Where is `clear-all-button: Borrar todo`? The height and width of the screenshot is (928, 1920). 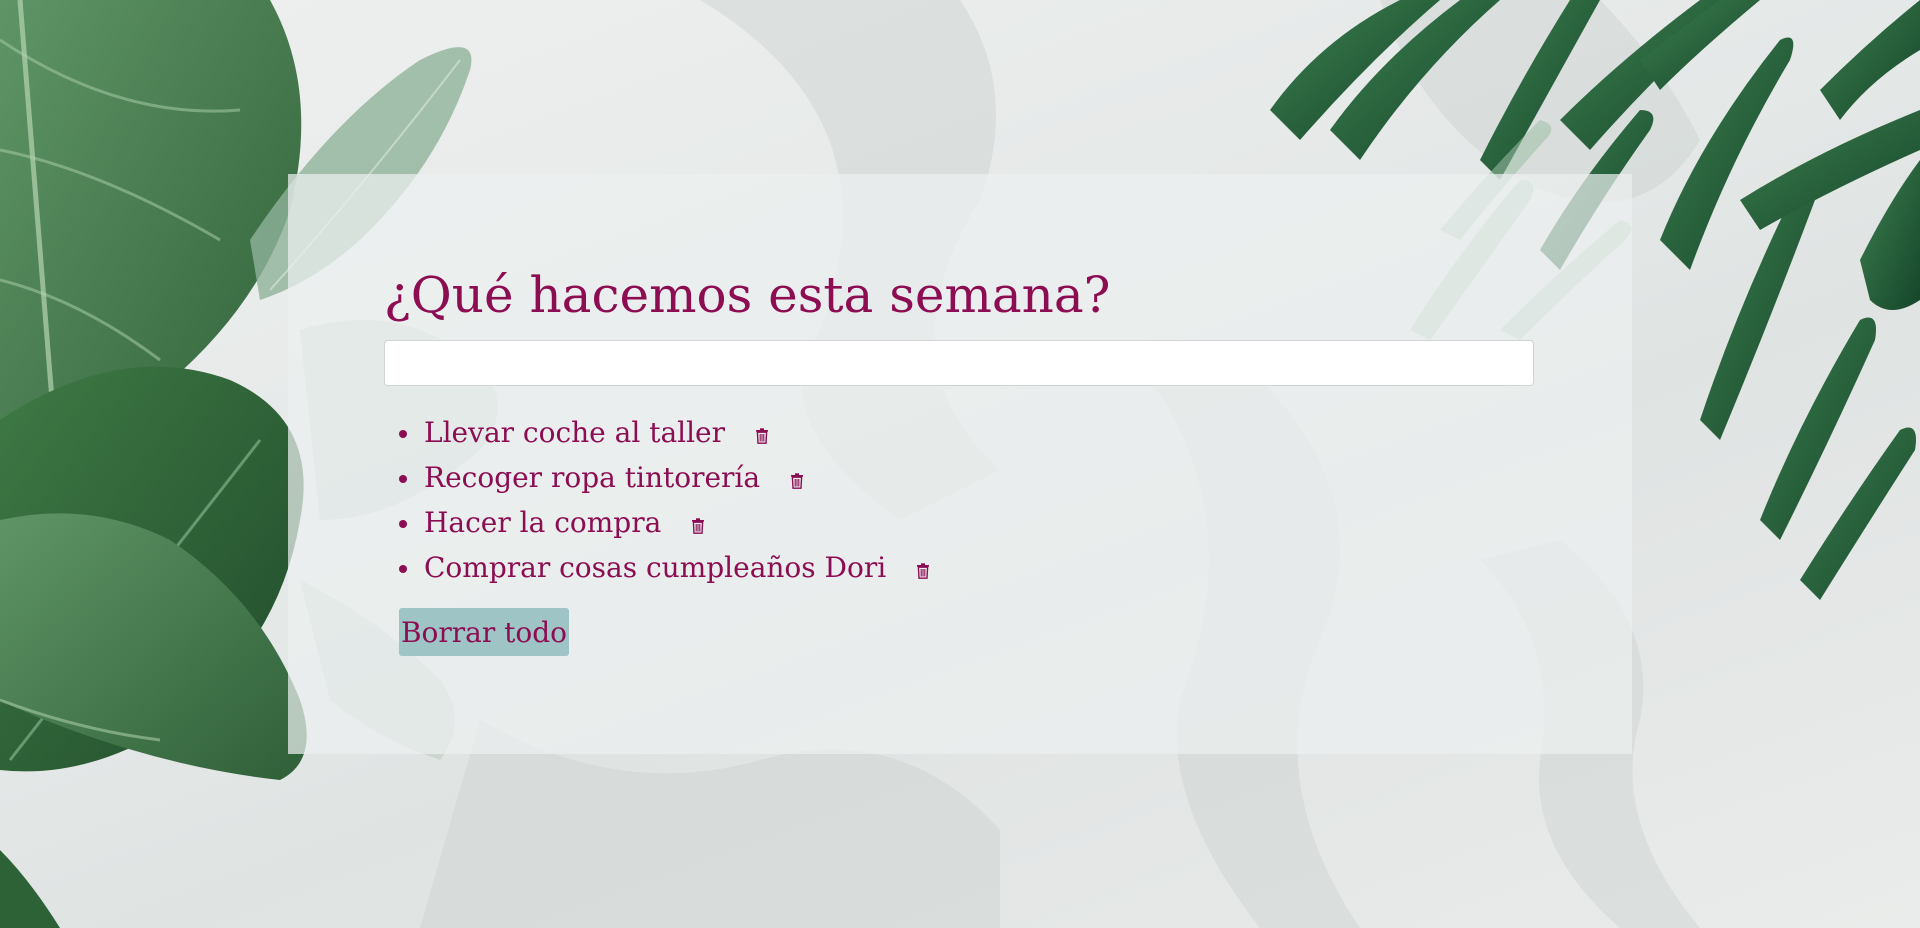 clear-all-button: Borrar todo is located at coordinates (484, 632).